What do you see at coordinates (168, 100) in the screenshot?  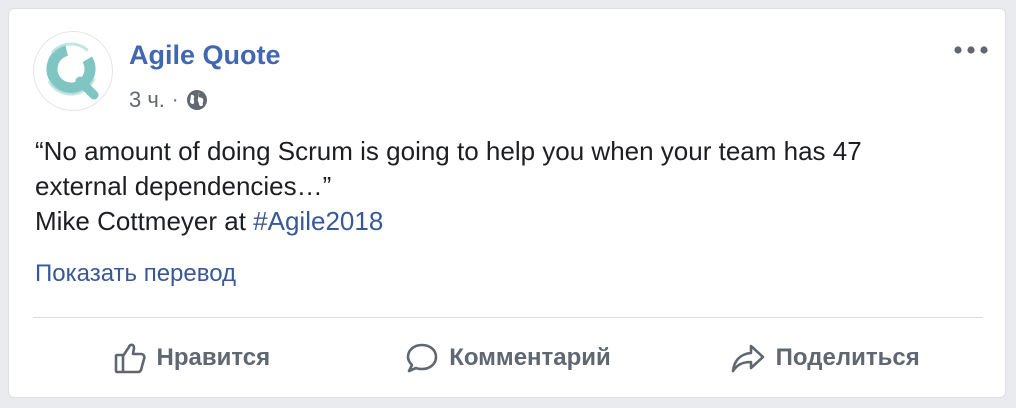 I see `post-meta: 3 ч. ·` at bounding box center [168, 100].